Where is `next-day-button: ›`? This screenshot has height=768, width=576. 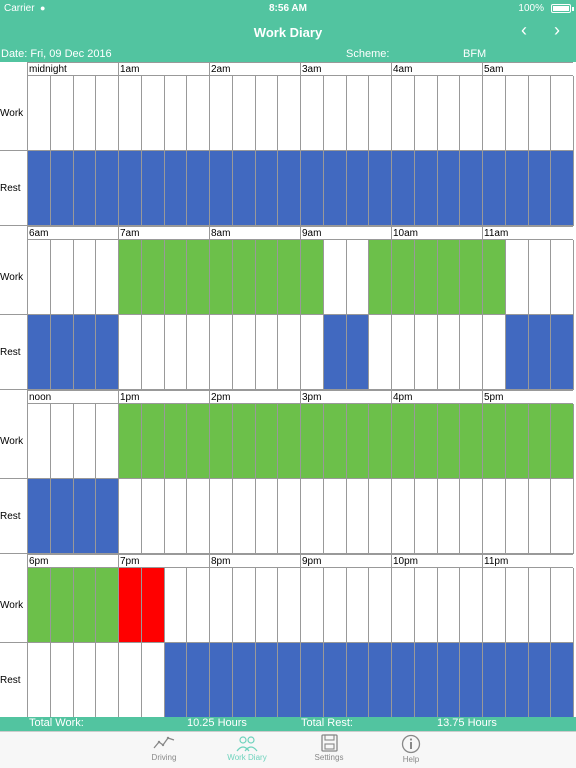
next-day-button: › is located at coordinates (557, 30).